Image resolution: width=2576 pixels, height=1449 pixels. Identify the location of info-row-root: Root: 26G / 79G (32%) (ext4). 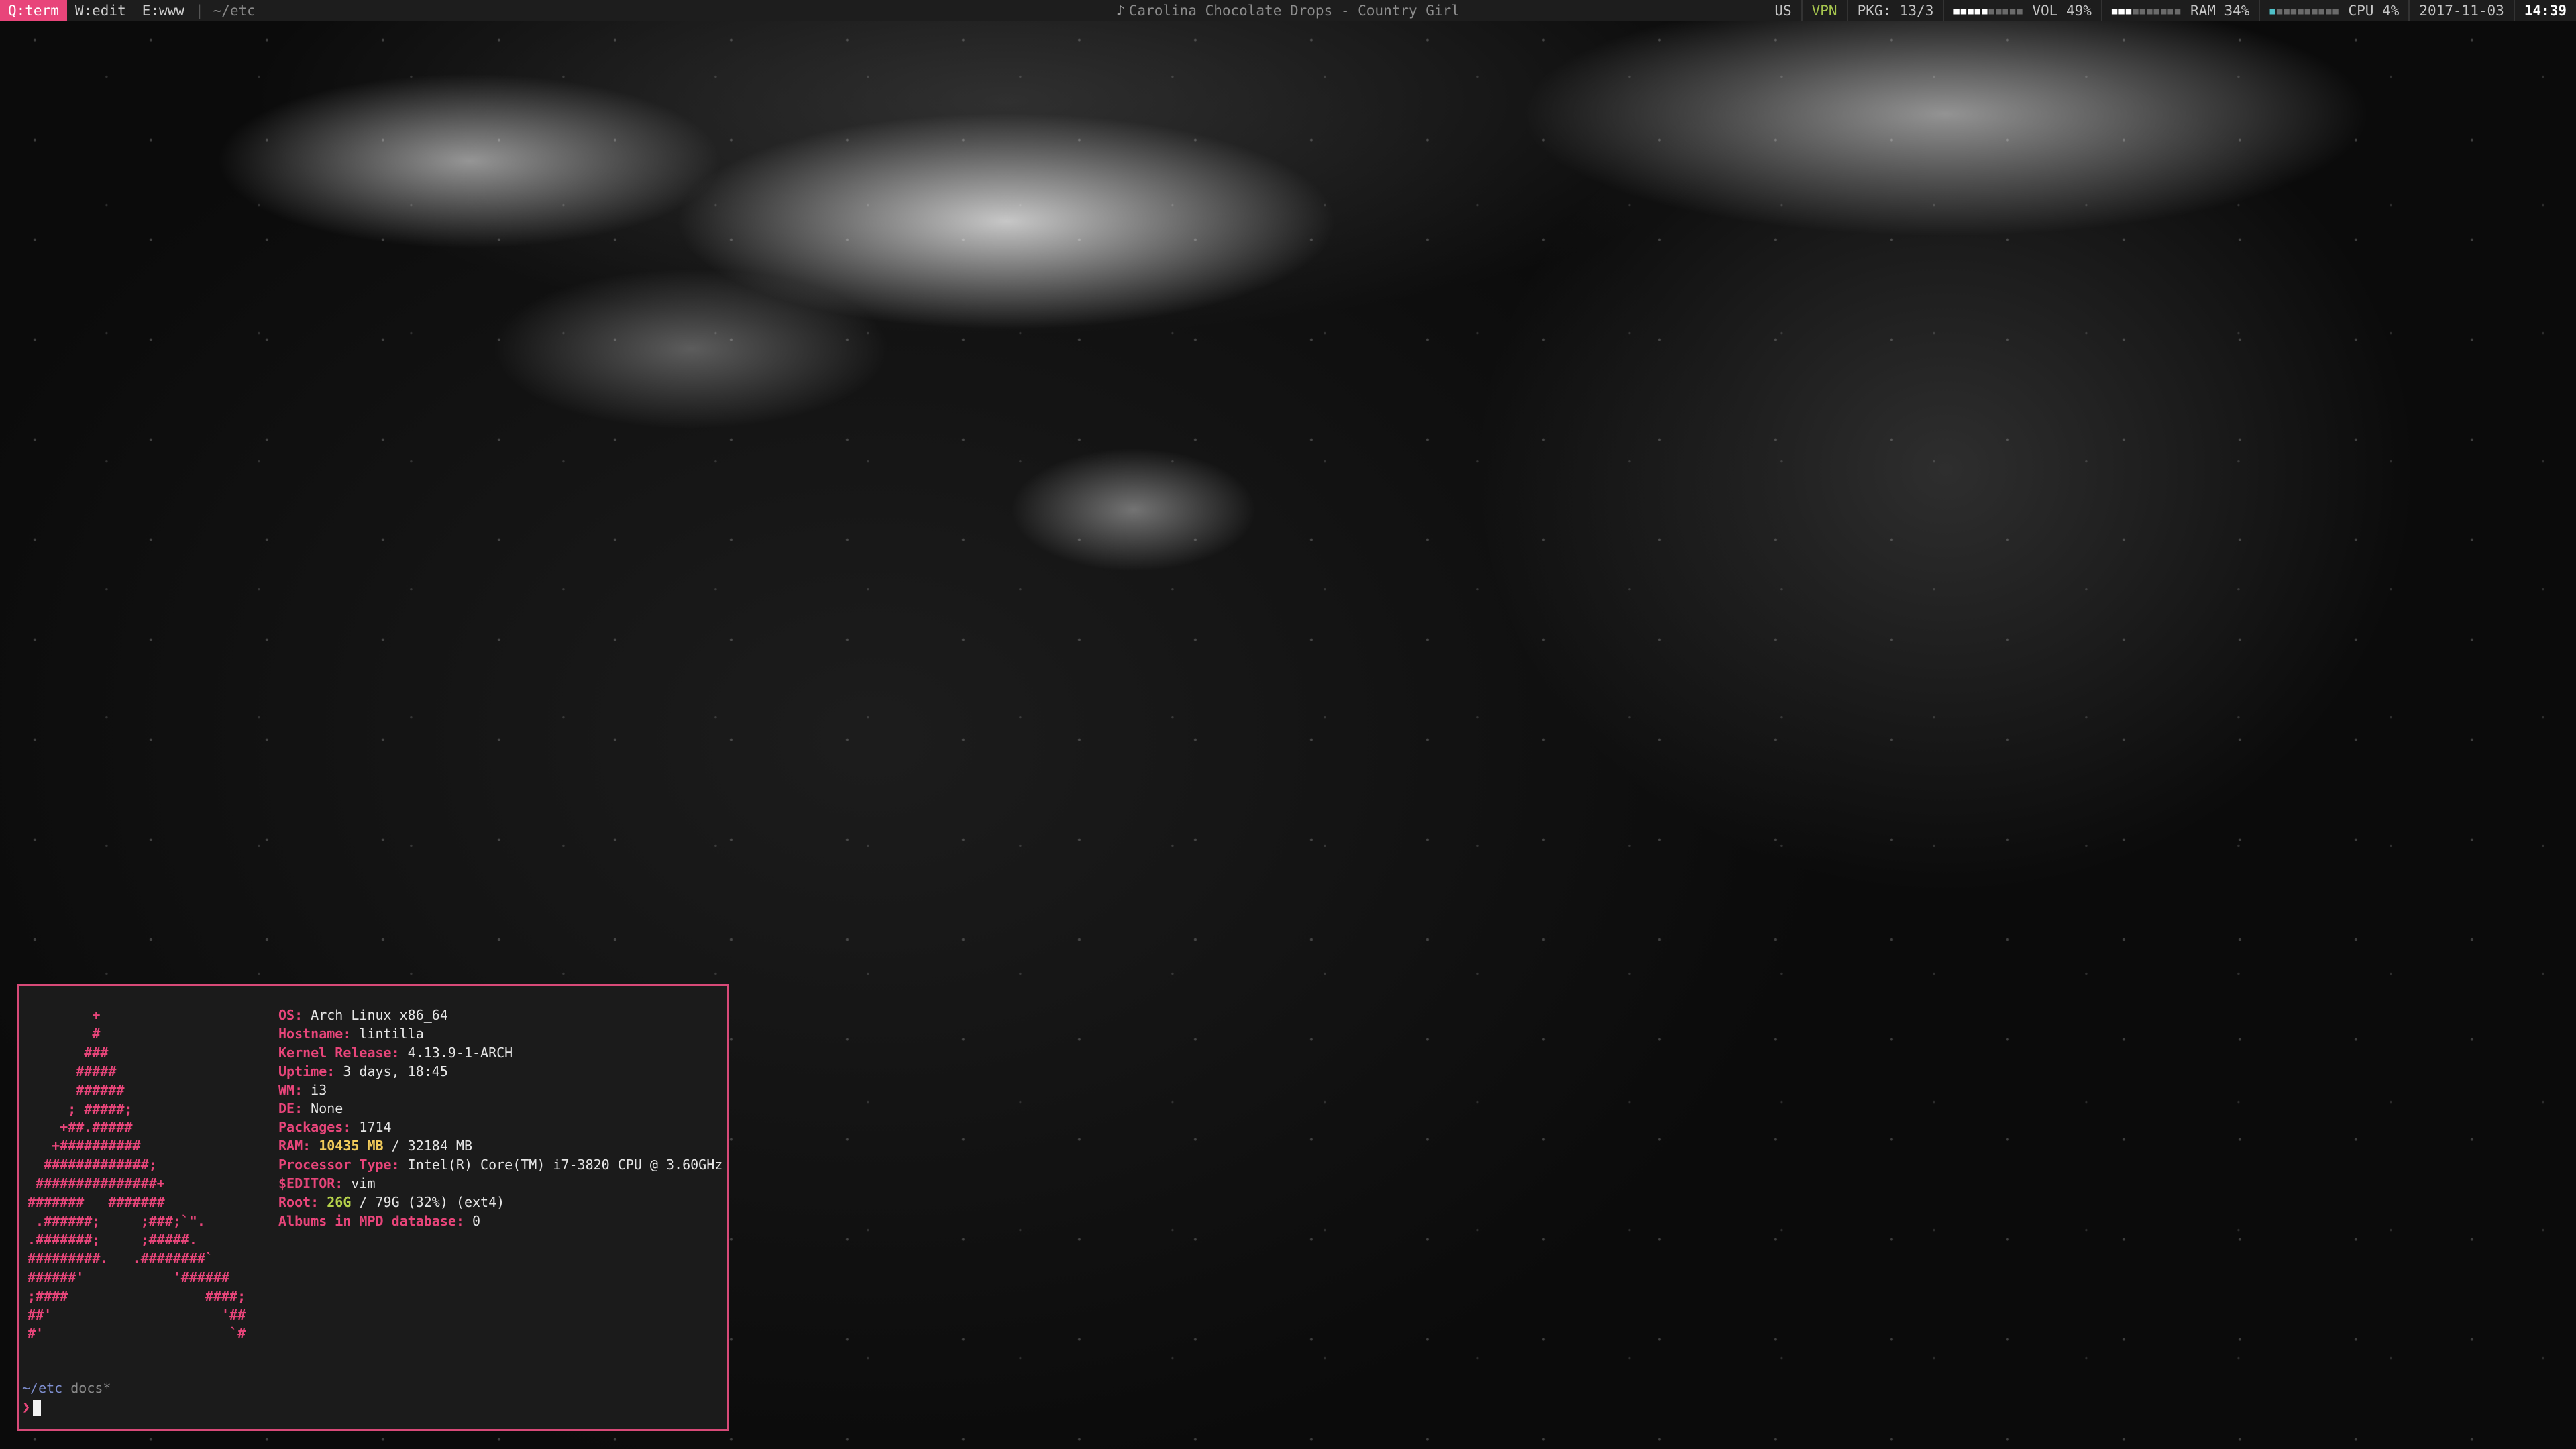
(500, 1202).